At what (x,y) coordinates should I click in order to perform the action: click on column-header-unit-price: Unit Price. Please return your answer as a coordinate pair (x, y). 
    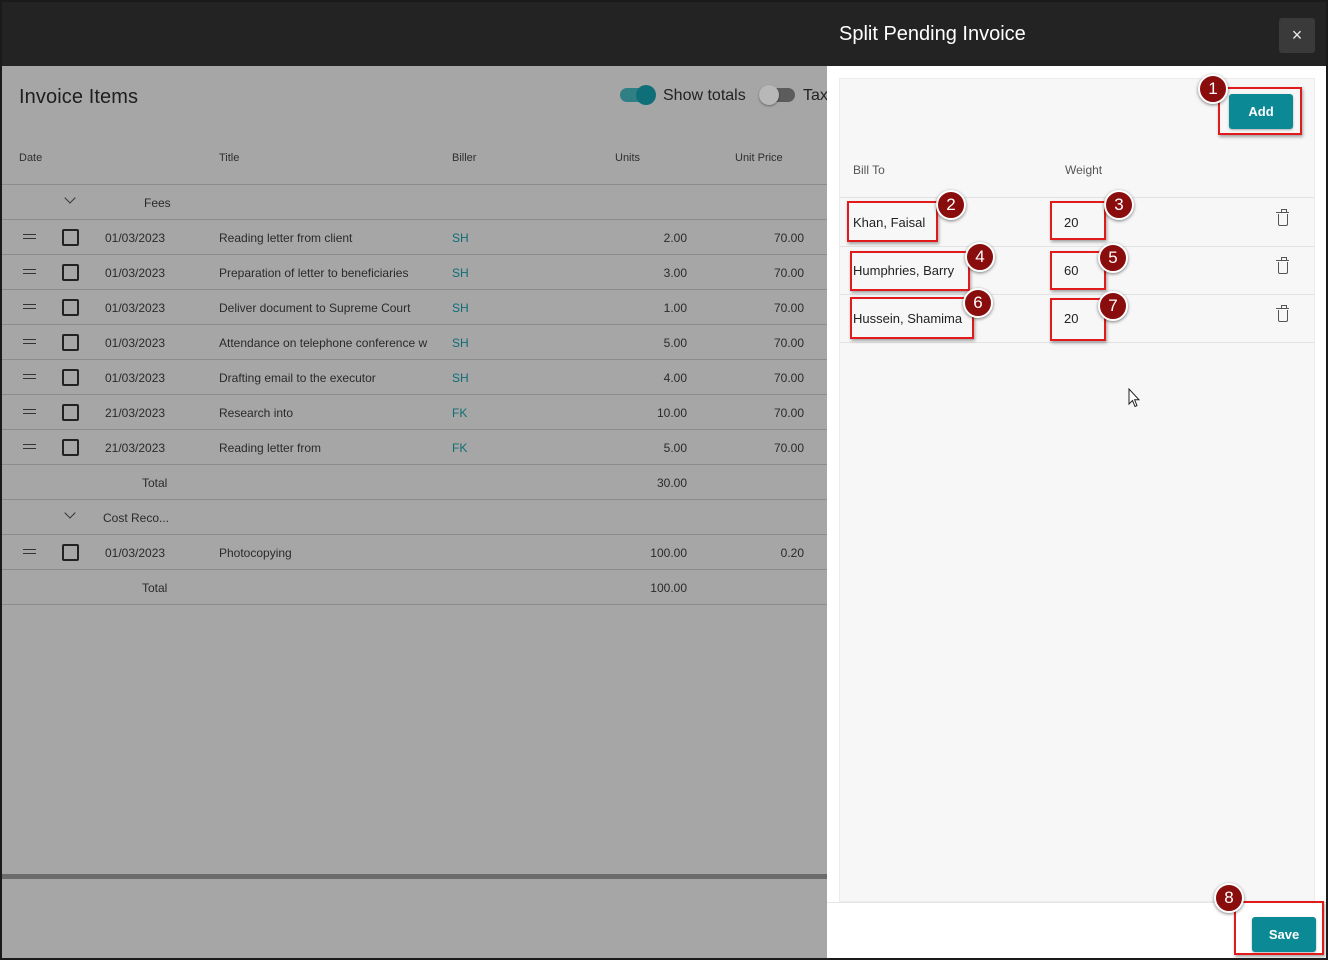
    Looking at the image, I should click on (759, 158).